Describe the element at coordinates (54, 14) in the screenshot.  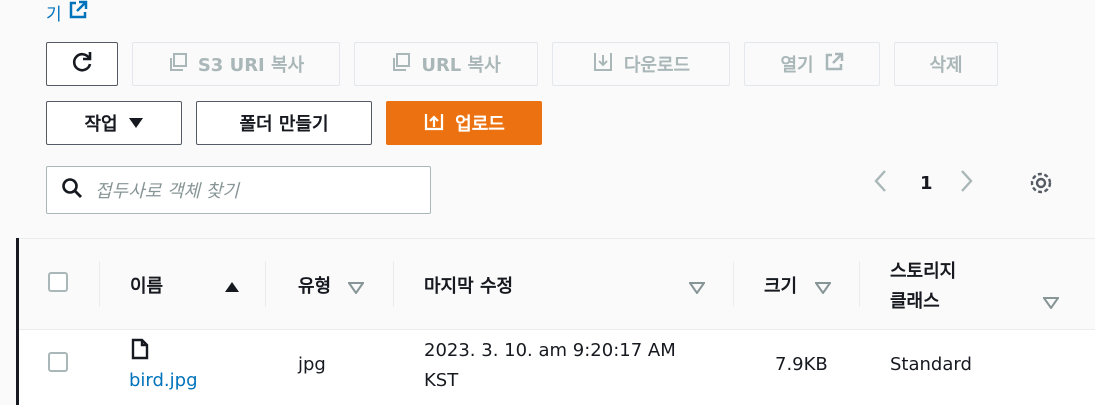
I see `external-link-label: 기` at that location.